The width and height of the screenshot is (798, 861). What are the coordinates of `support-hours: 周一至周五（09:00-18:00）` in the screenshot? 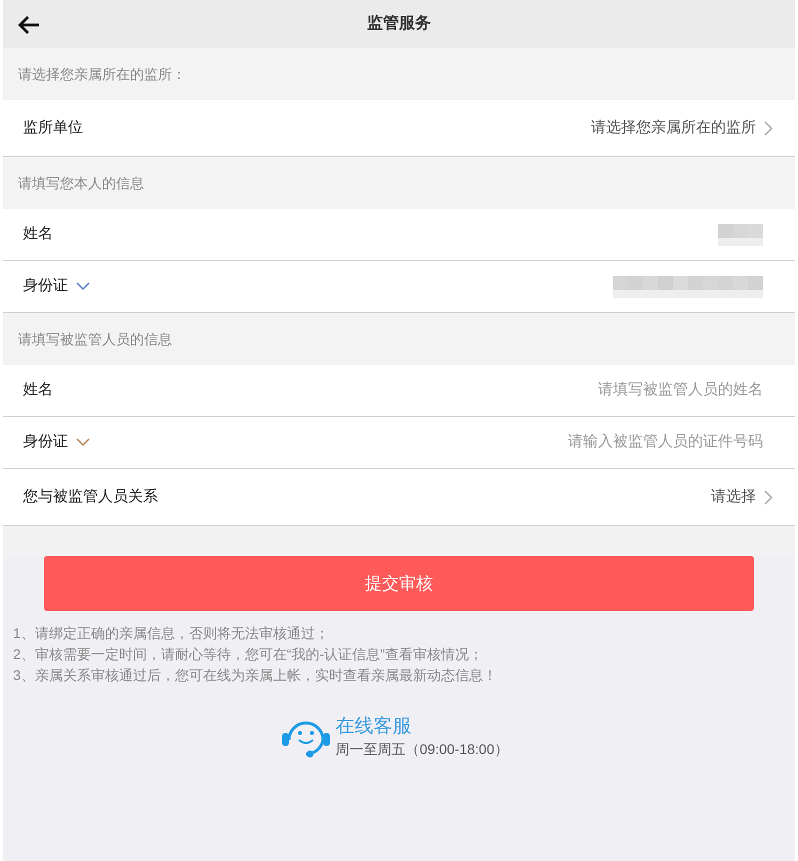 It's located at (422, 749).